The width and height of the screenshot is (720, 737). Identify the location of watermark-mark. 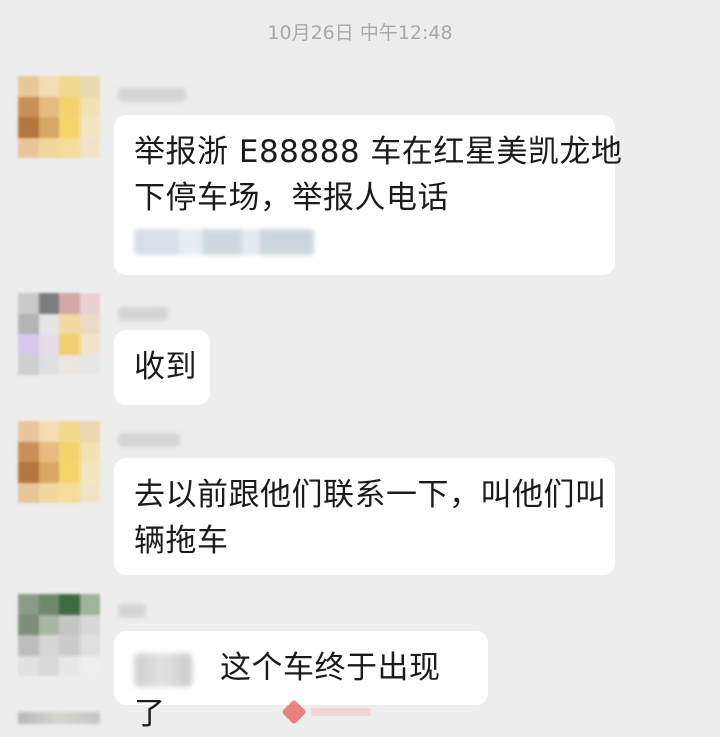
(341, 712).